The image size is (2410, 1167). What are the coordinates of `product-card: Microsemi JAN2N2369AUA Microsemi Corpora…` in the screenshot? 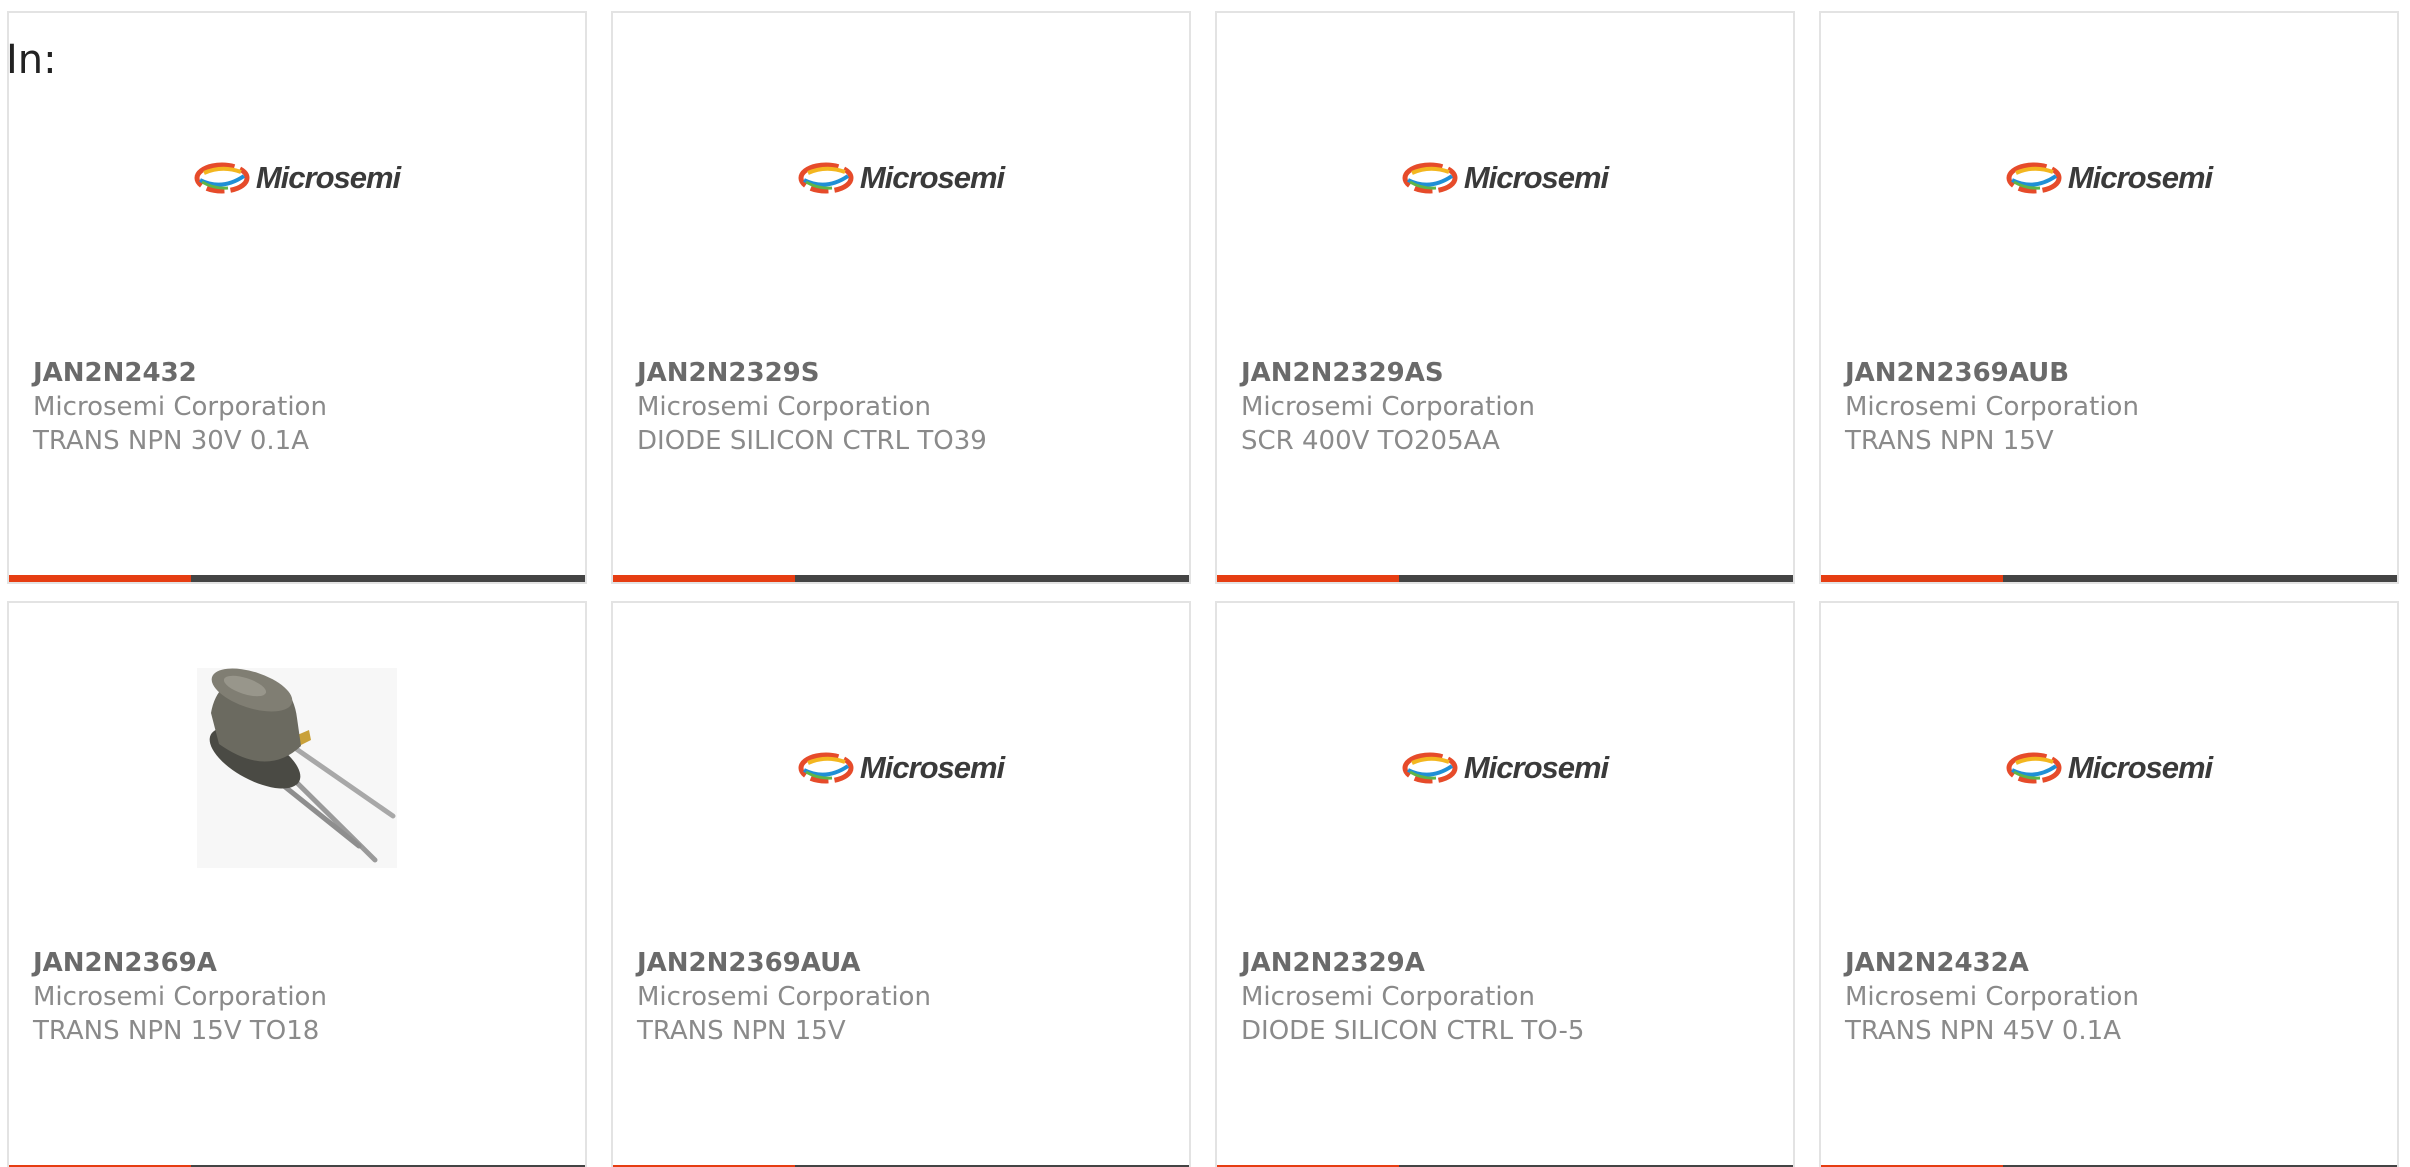 It's located at (901, 884).